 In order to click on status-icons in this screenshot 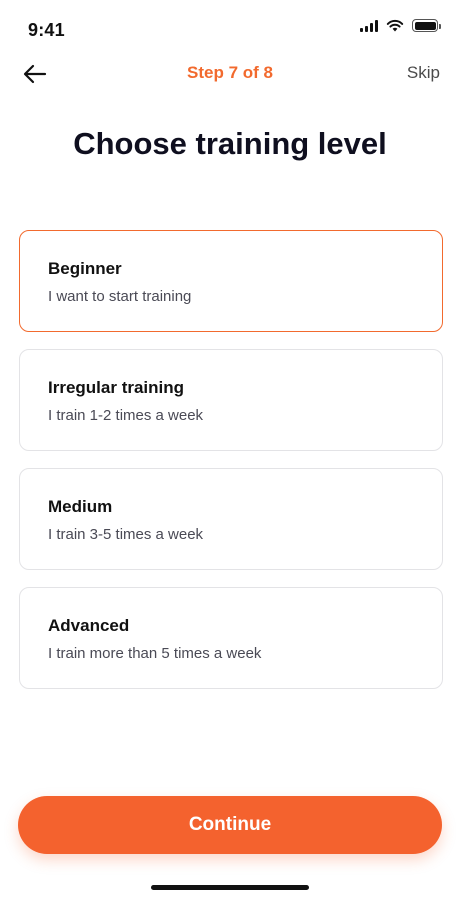, I will do `click(400, 25)`.